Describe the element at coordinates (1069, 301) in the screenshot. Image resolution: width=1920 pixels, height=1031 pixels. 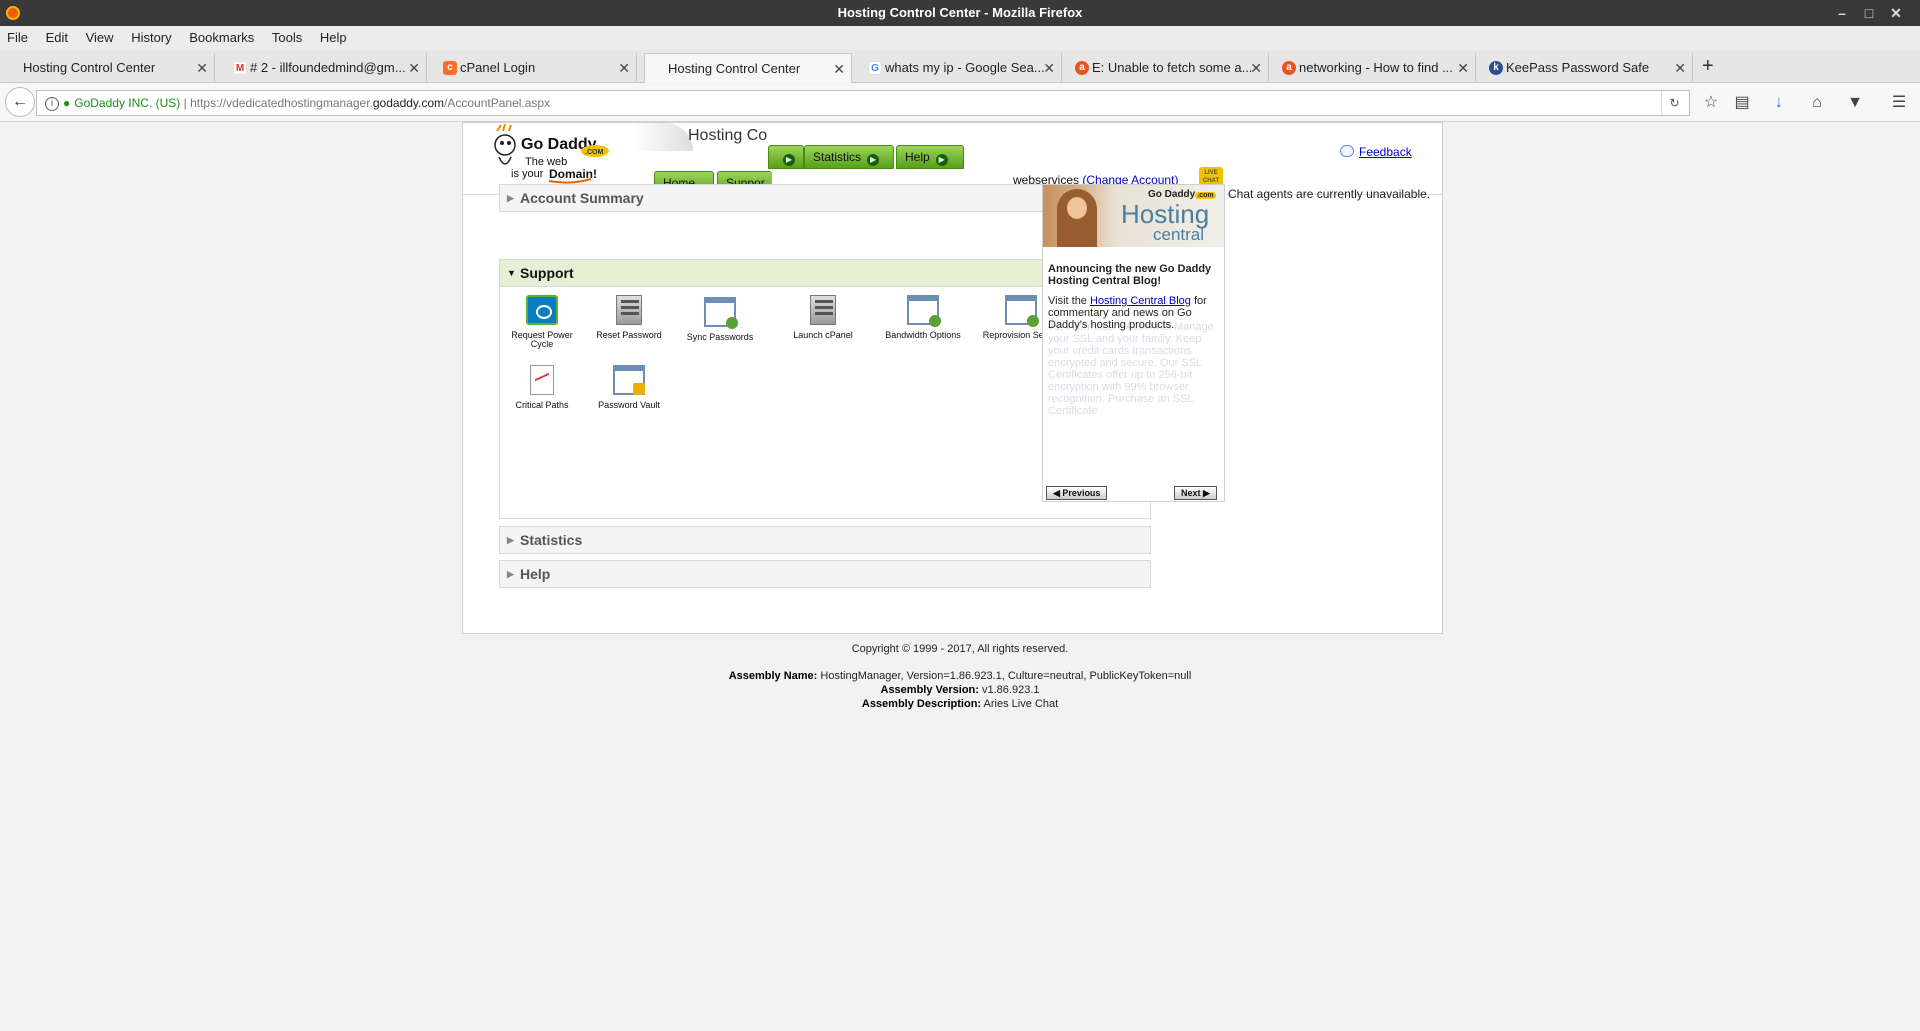
I see `promo-text-before: Visit the` at that location.